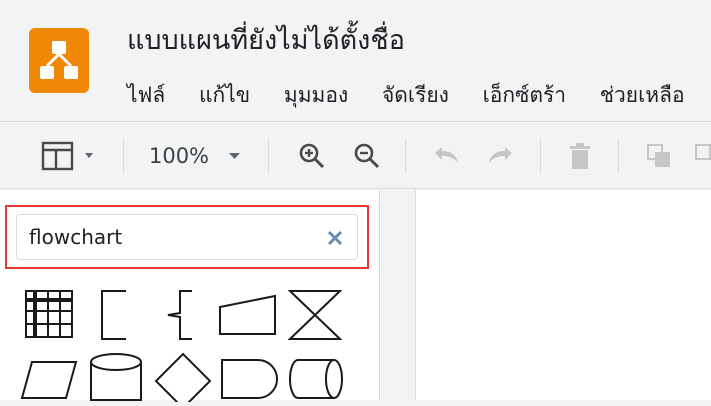 Image resolution: width=711 pixels, height=406 pixels. I want to click on data-parallelogram-shape, so click(49, 382).